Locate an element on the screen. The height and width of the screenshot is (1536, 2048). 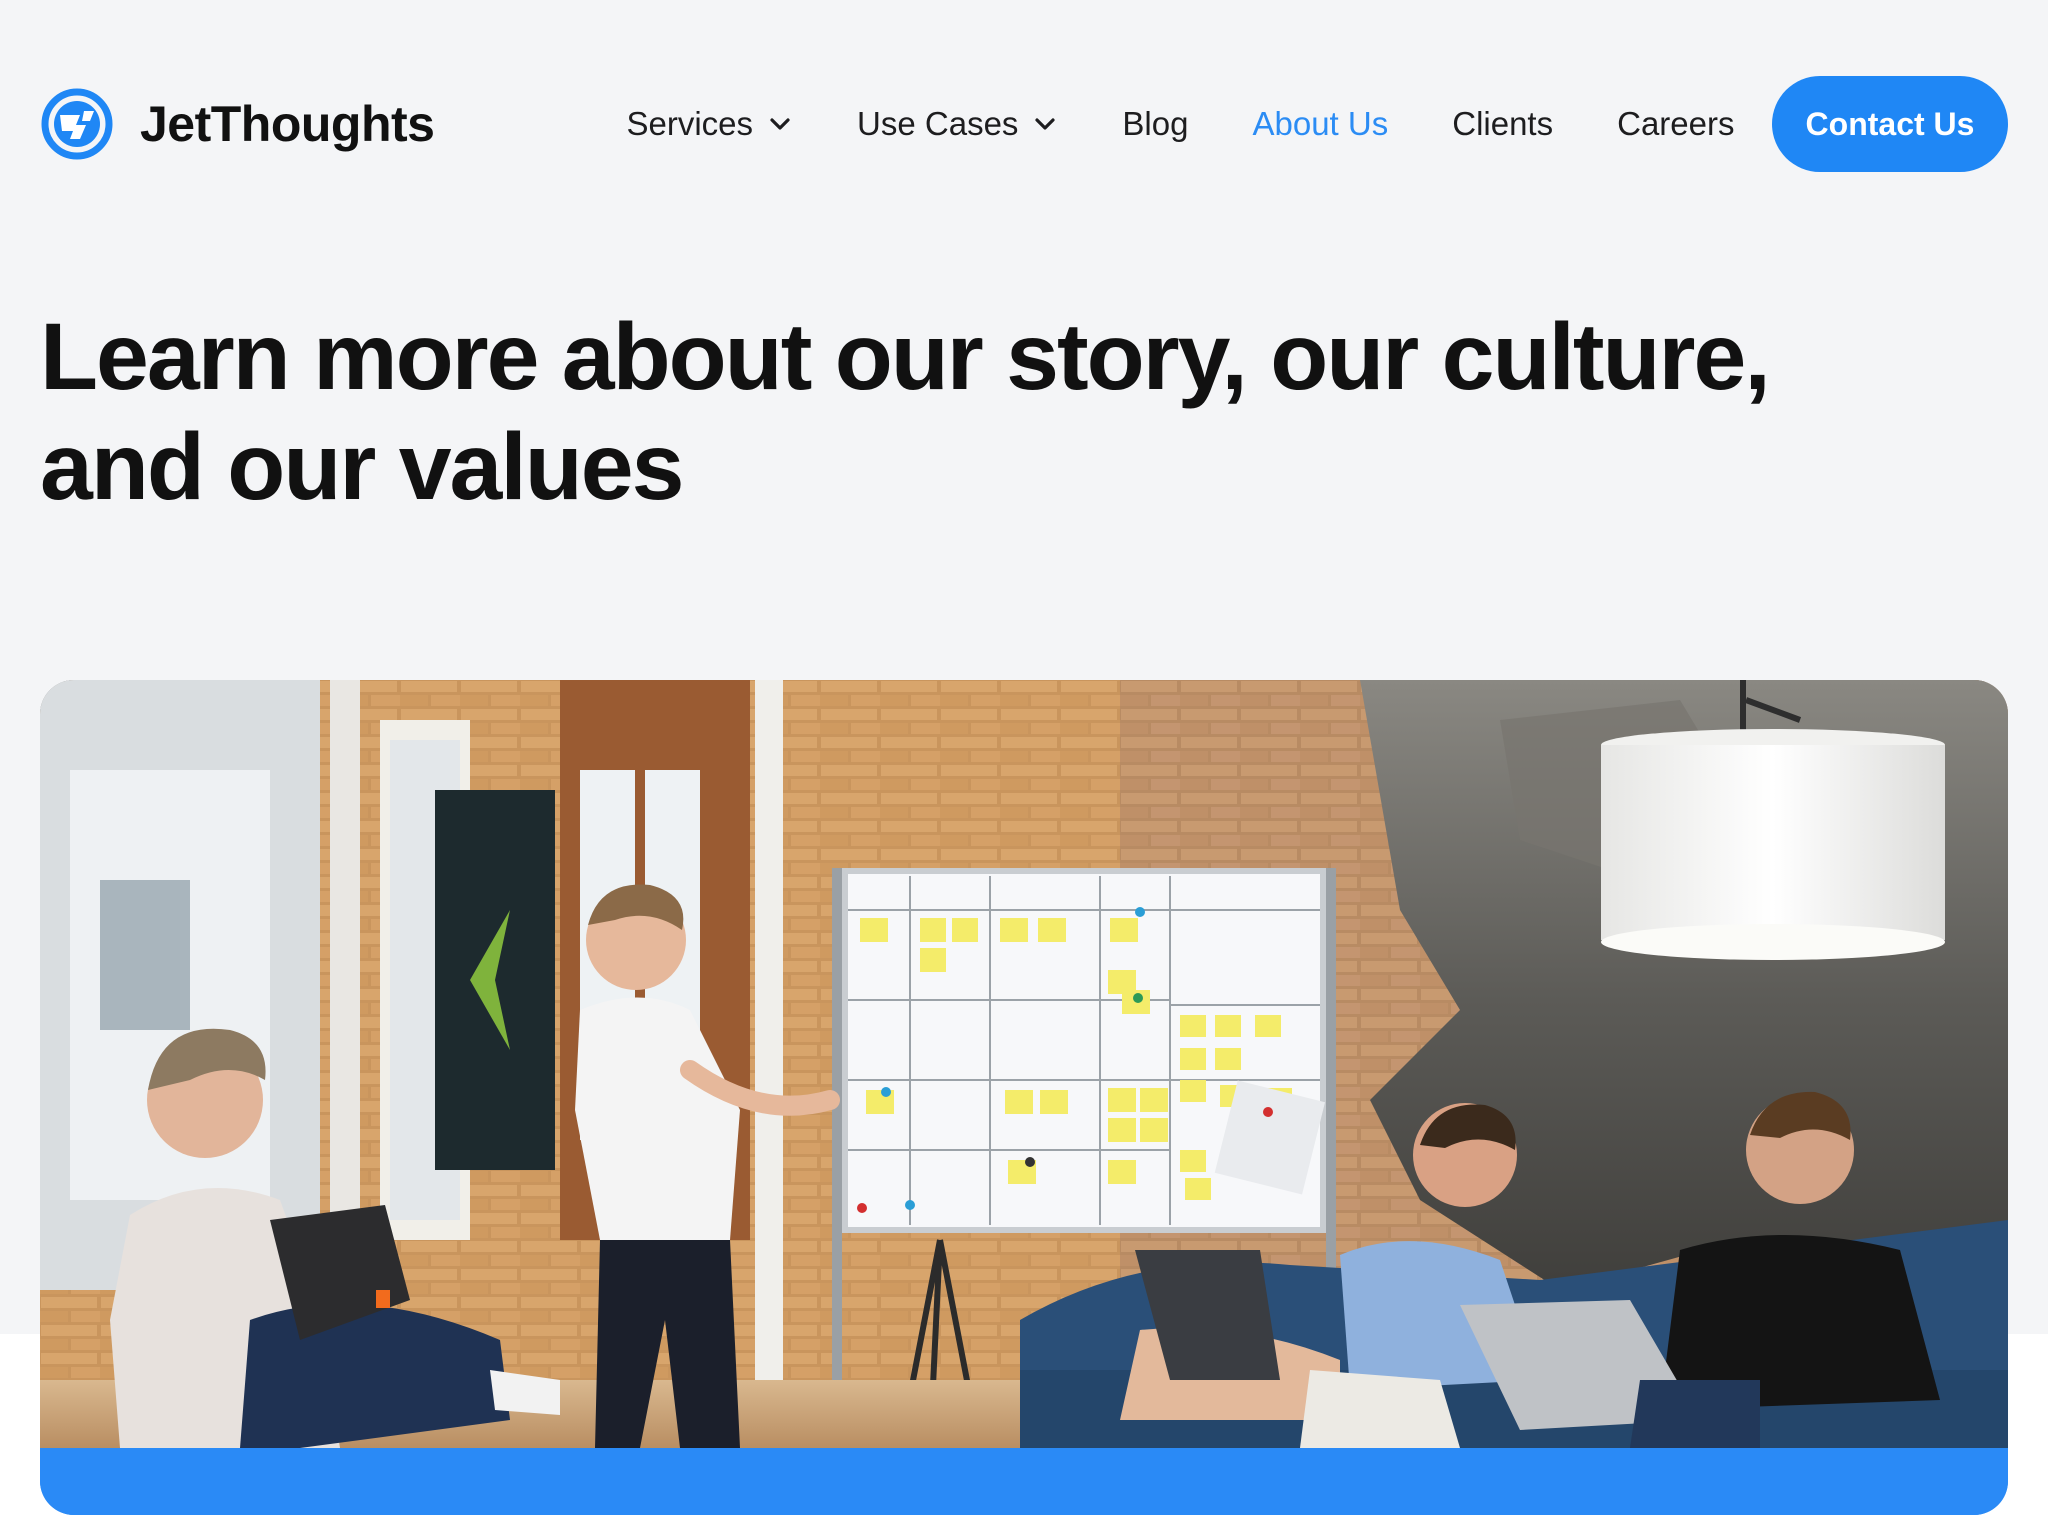
nav-item-label: Services is located at coordinates (690, 123).